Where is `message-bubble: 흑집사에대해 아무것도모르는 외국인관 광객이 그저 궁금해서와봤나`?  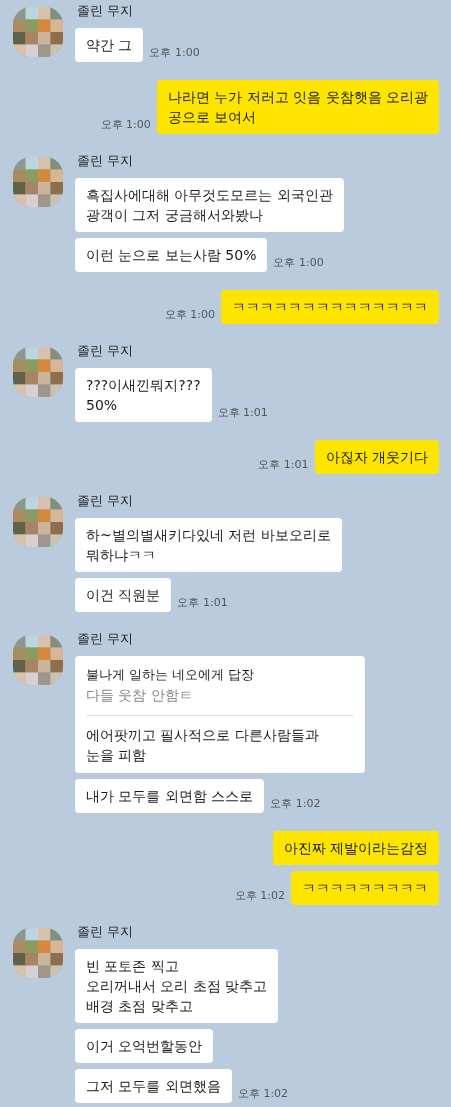 message-bubble: 흑집사에대해 아무것도모르는 외국인관 광객이 그저 궁금해서와봤나 is located at coordinates (209, 205).